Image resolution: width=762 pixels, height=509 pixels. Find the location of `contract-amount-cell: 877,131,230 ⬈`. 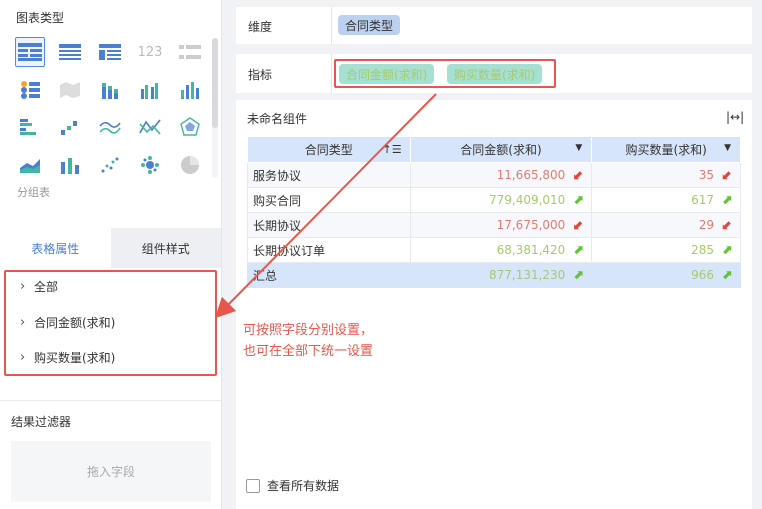

contract-amount-cell: 877,131,230 ⬈ is located at coordinates (501, 275).